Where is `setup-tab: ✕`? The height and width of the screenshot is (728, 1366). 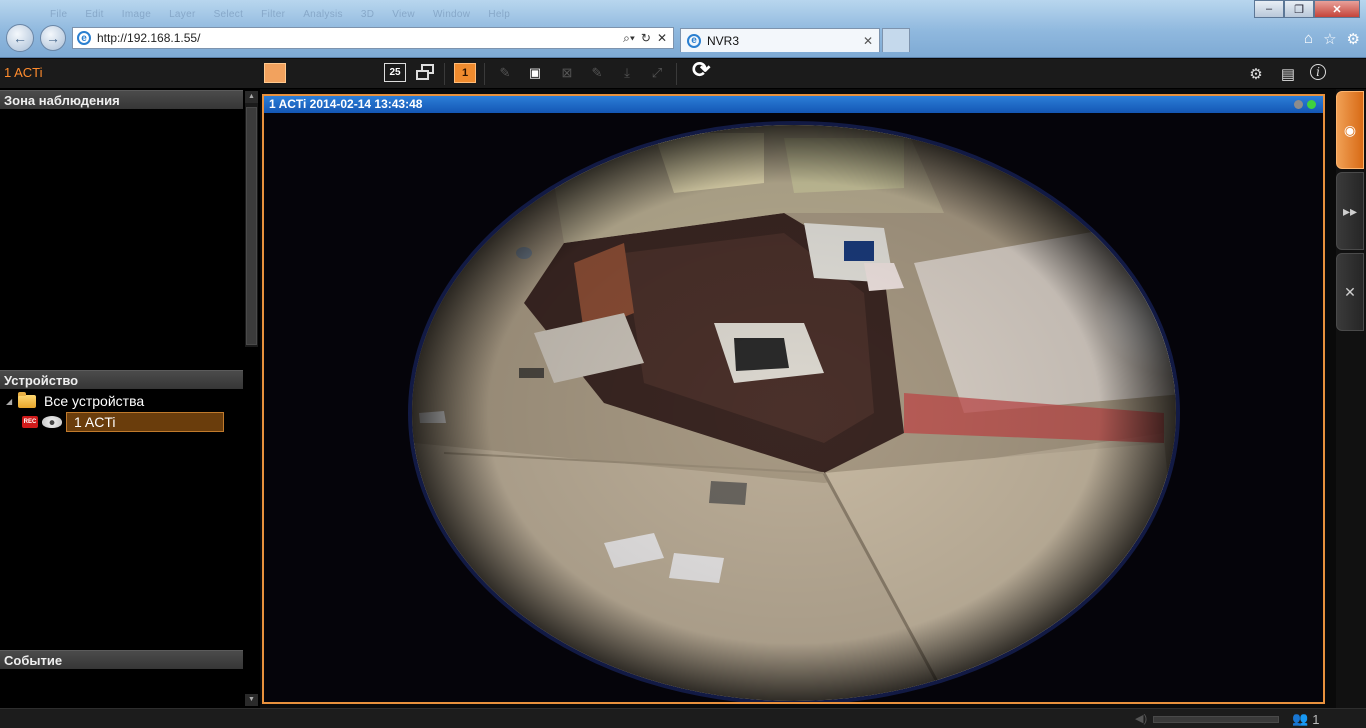
setup-tab: ✕ is located at coordinates (1350, 292).